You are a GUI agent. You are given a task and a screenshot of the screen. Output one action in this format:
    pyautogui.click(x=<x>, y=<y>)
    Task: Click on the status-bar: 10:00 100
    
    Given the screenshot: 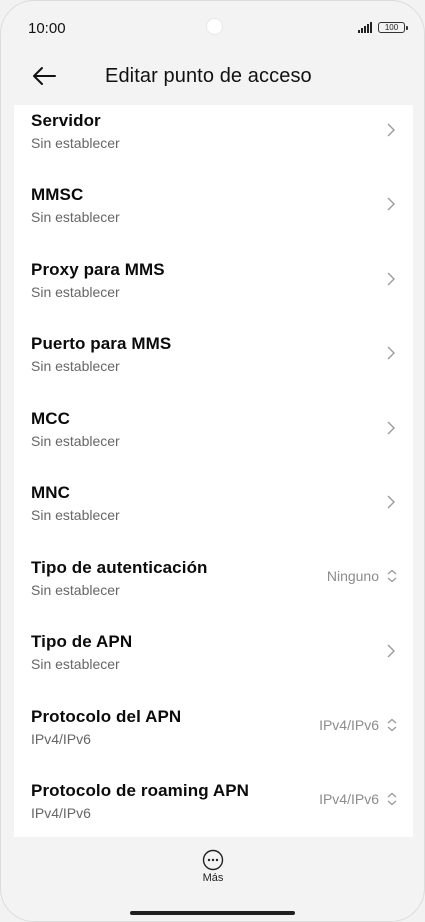 What is the action you would take?
    pyautogui.click(x=212, y=29)
    